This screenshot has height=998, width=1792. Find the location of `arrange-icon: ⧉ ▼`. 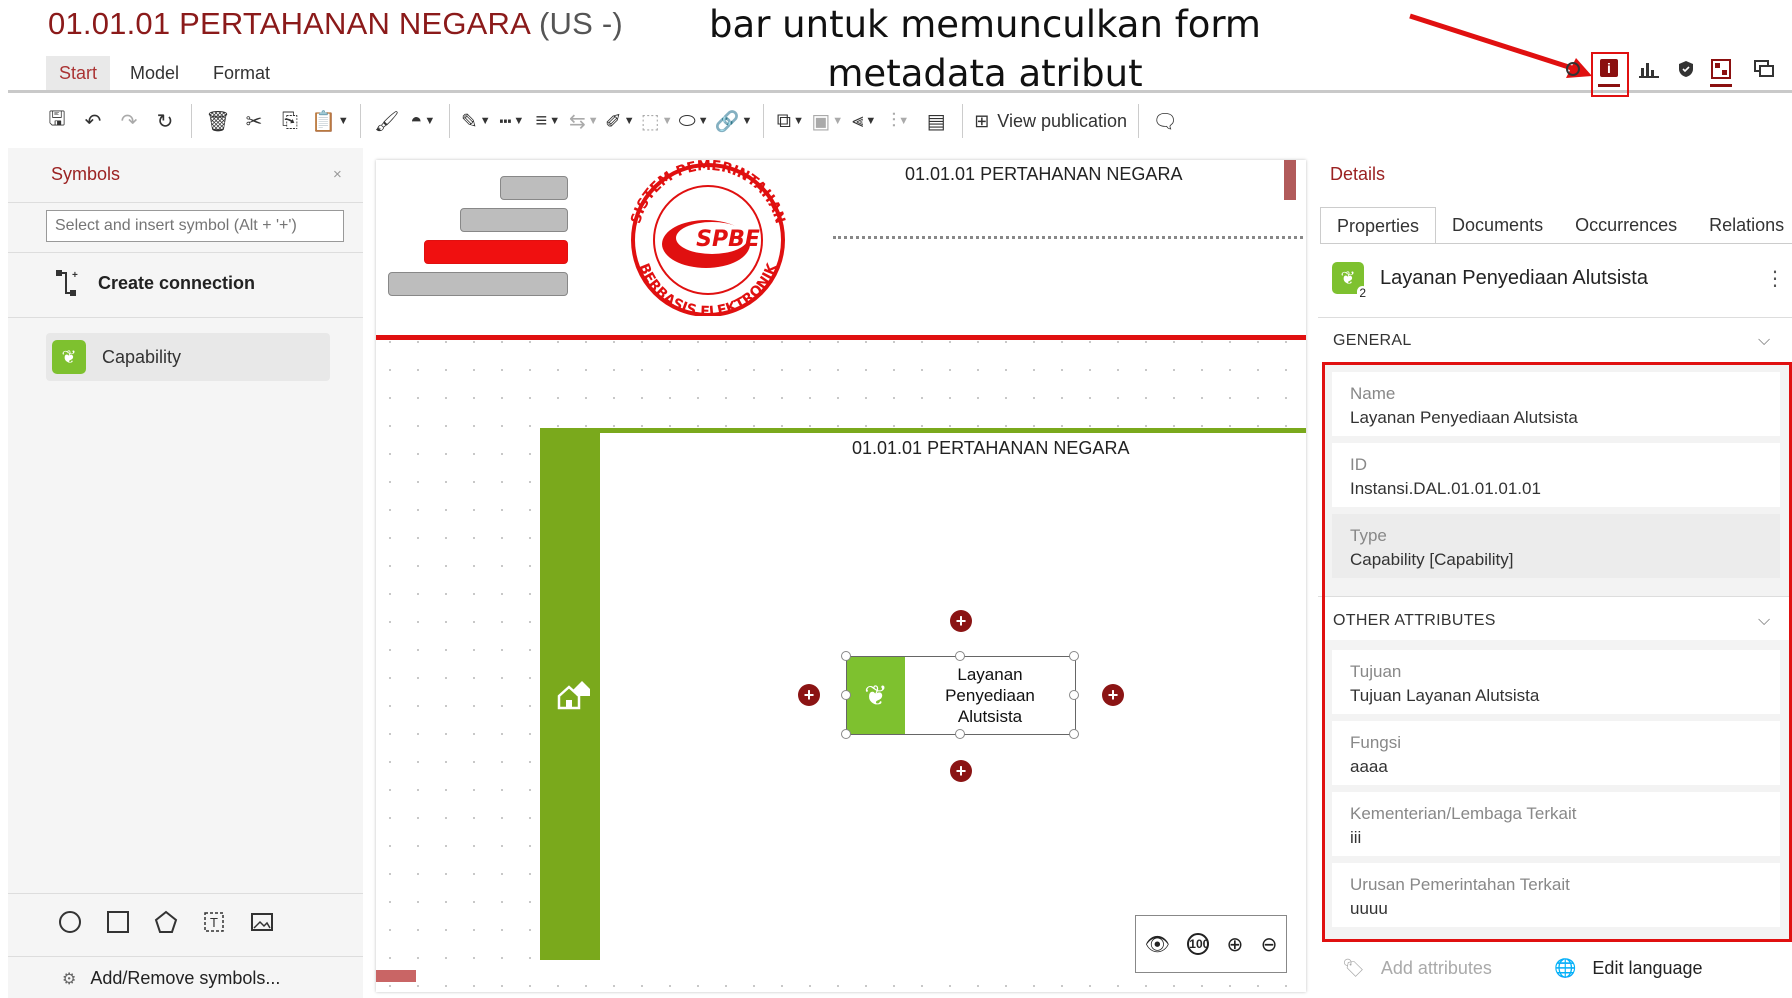

arrange-icon: ⧉ ▼ is located at coordinates (790, 121).